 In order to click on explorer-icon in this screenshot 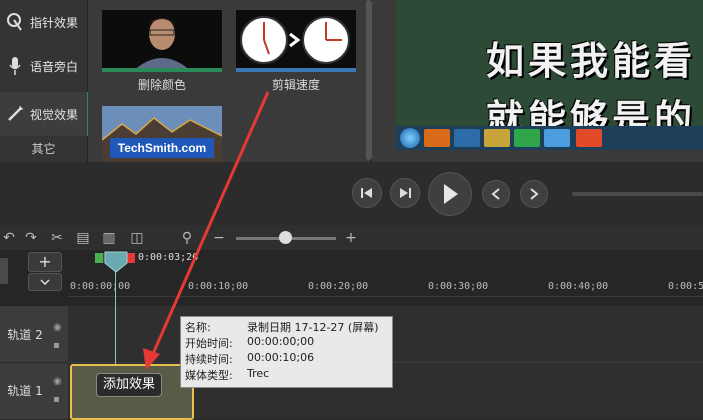, I will do `click(497, 138)`.